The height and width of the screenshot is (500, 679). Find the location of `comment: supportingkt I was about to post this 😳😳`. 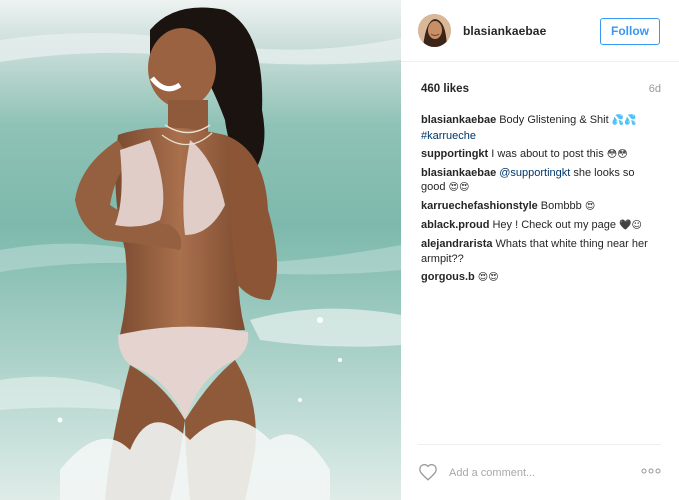

comment: supportingkt I was about to post this 😳😳 is located at coordinates (541, 155).